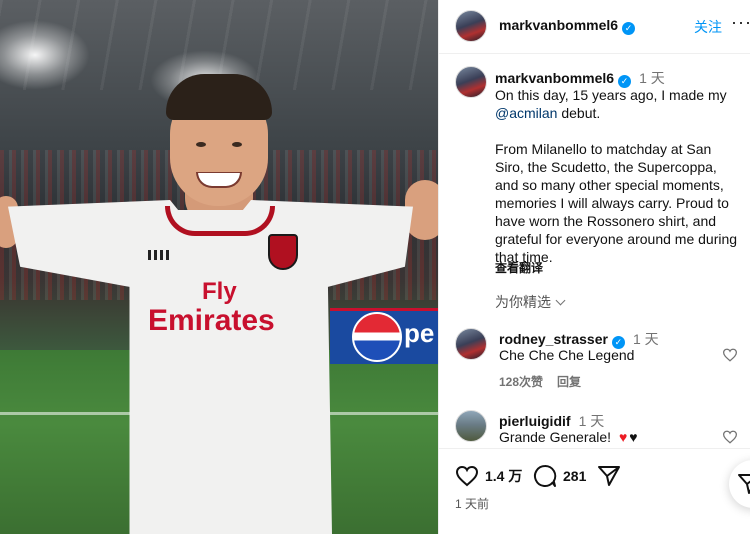 This screenshot has width=750, height=534. Describe the element at coordinates (211, 320) in the screenshot. I see `jersey-sponsor-line2: Emirates` at that location.